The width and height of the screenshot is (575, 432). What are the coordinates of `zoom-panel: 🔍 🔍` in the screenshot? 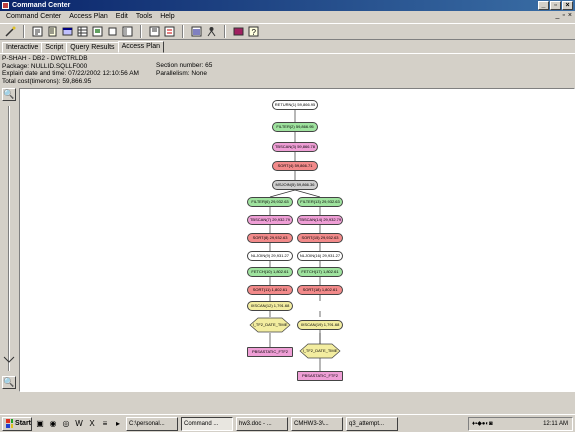 It's located at (9, 240).